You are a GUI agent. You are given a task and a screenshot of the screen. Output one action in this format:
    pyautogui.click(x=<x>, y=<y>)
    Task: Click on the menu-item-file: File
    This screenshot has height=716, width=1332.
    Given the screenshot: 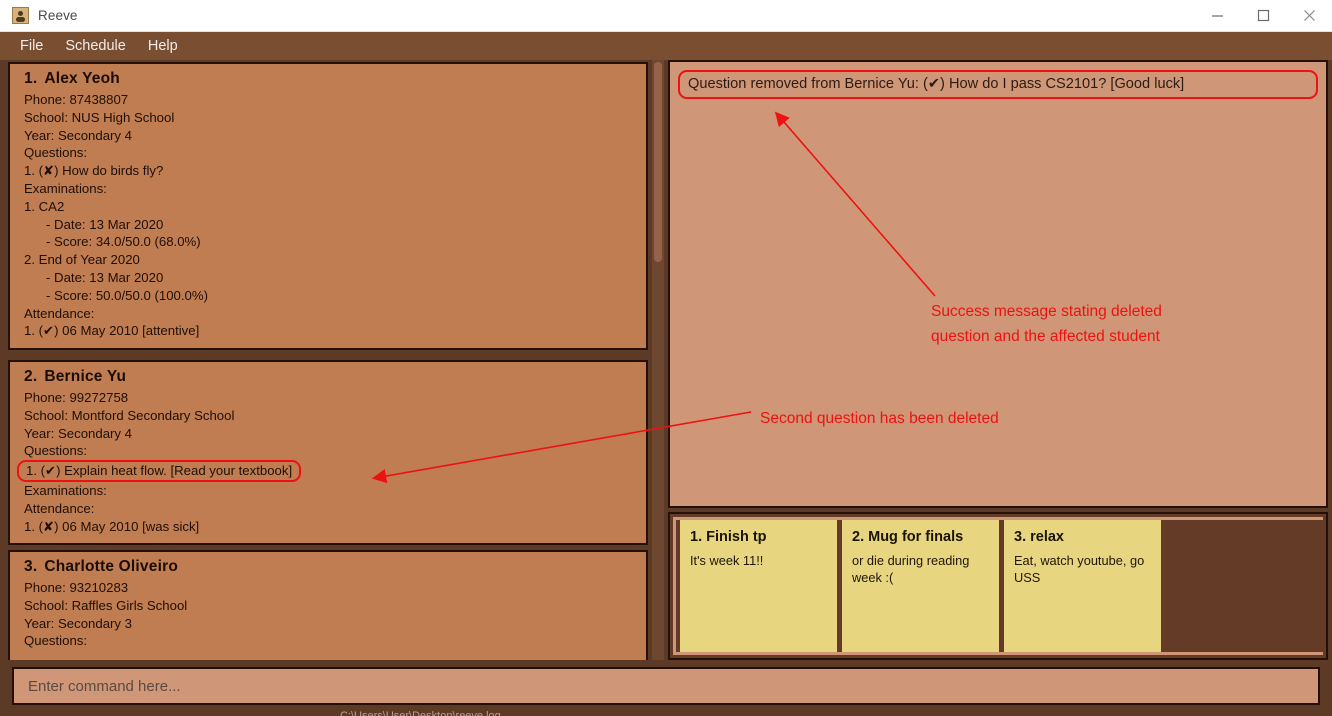 What is the action you would take?
    pyautogui.click(x=31, y=46)
    